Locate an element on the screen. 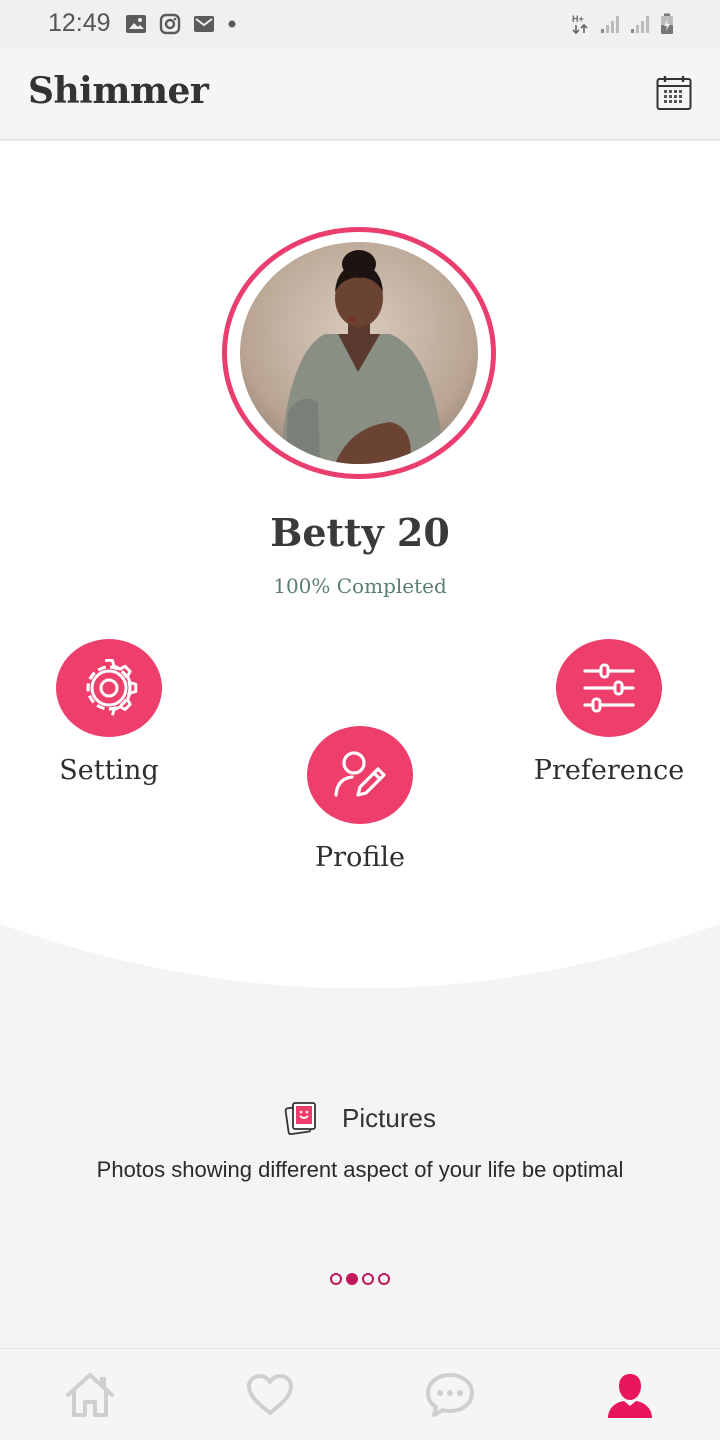 Image resolution: width=720 pixels, height=1440 pixels. dot-icon is located at coordinates (232, 24).